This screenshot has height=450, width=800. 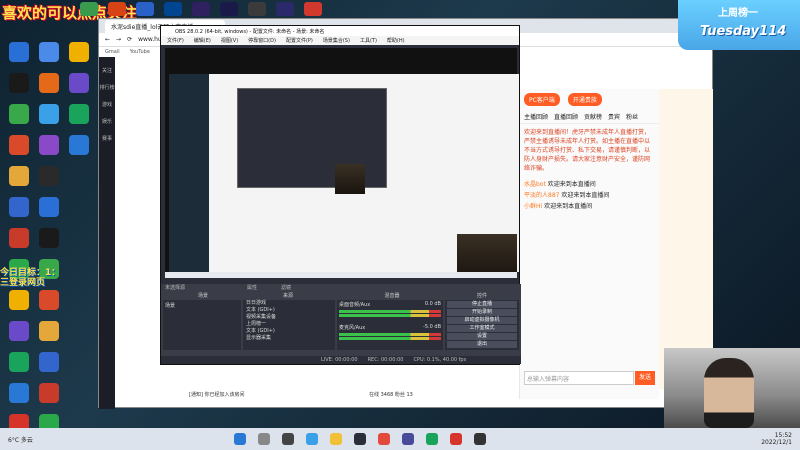 I want to click on explorer-icon, so click(x=336, y=439).